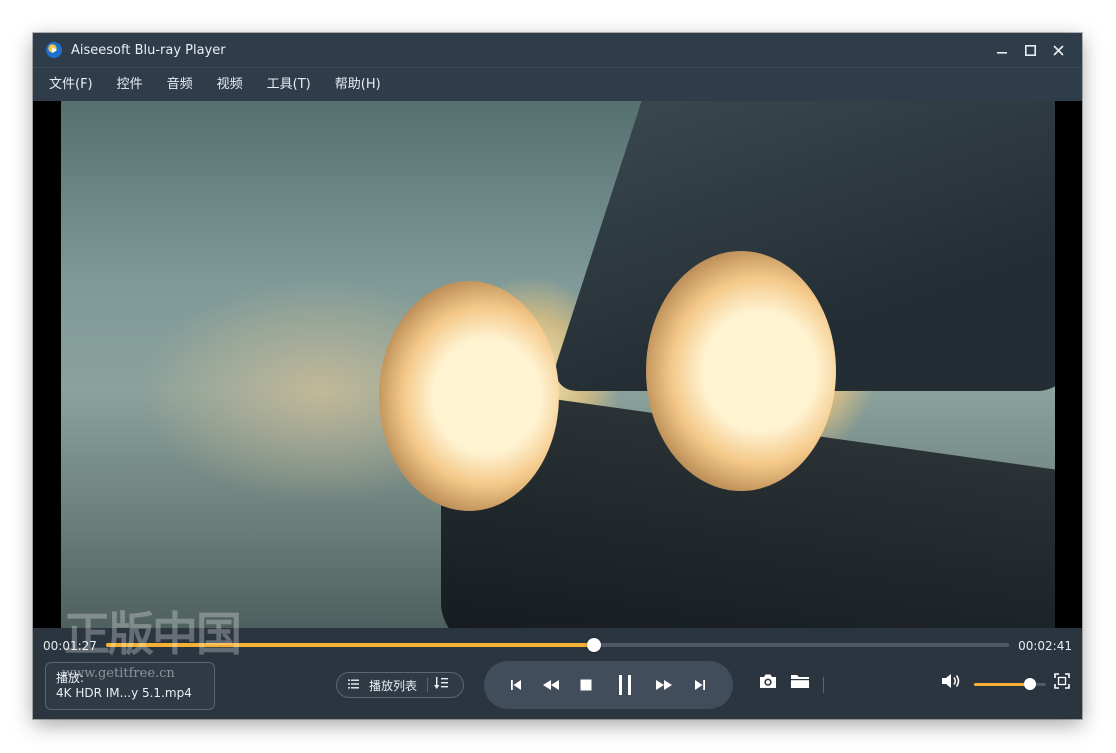  Describe the element at coordinates (469, 396) in the screenshot. I see `video-scene-nozzle-left` at that location.